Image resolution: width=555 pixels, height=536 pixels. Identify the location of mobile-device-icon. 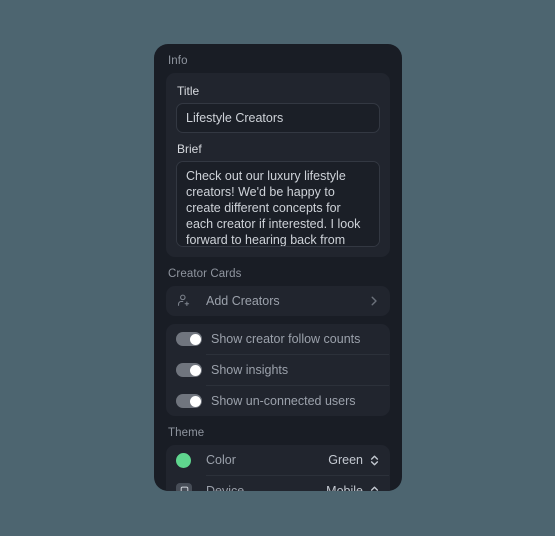
(188, 487).